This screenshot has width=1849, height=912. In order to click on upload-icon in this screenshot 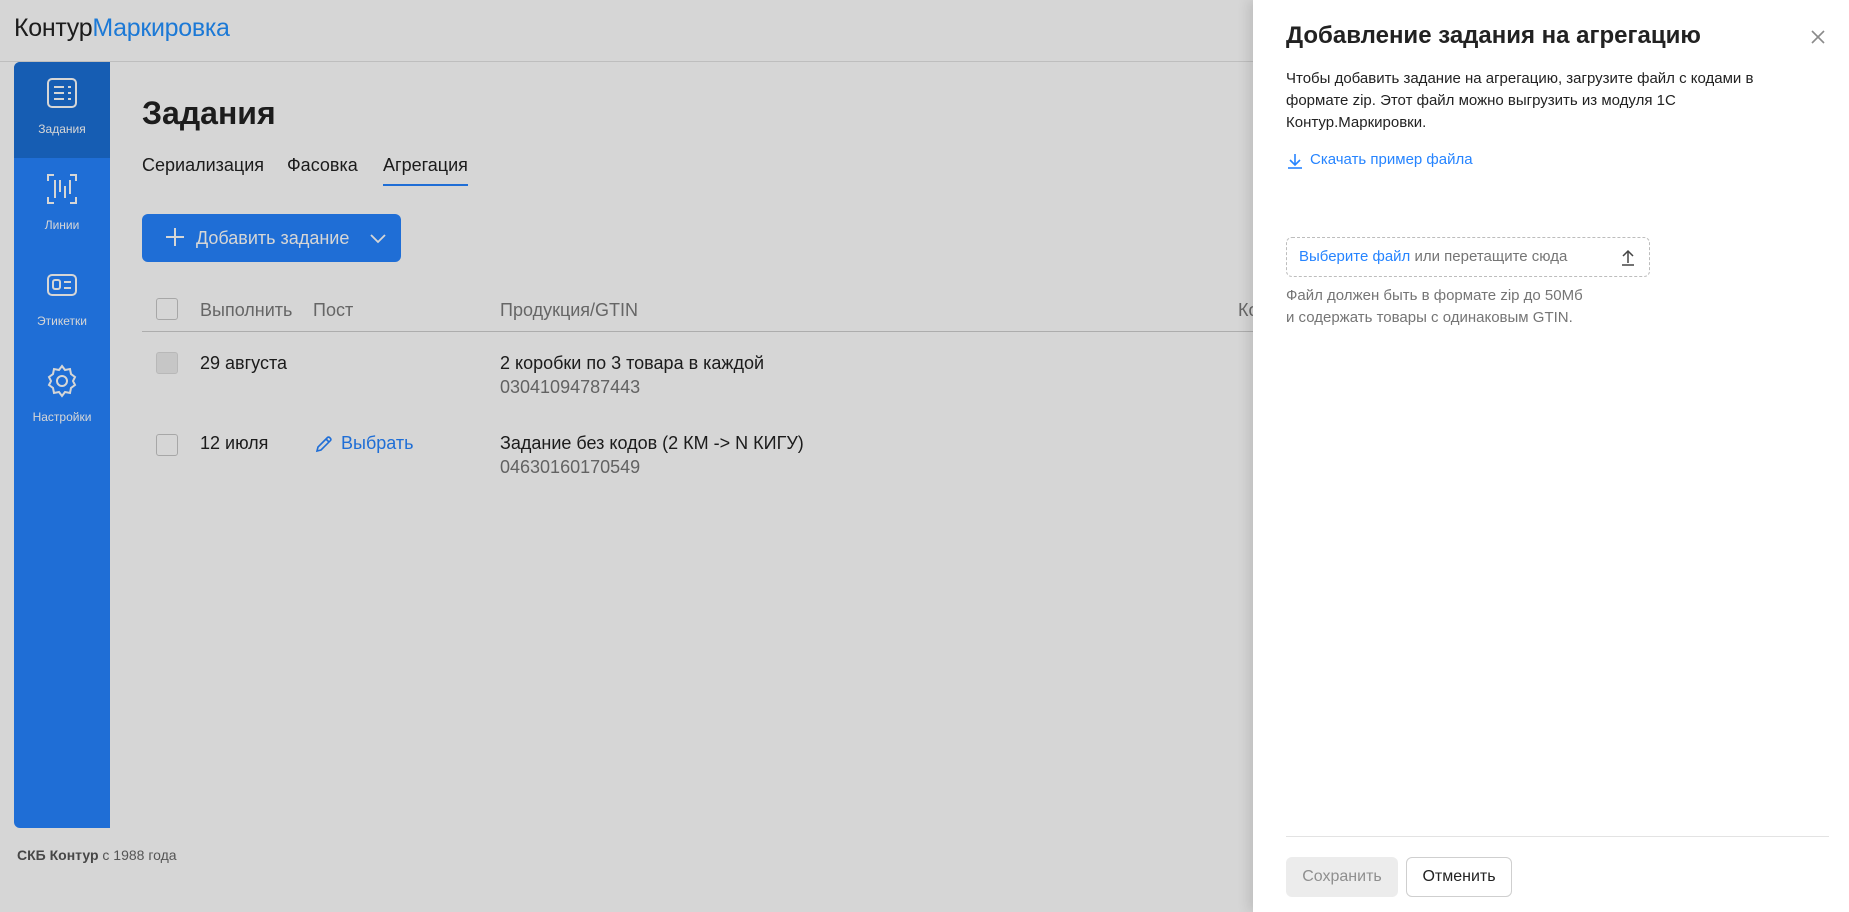, I will do `click(1628, 257)`.